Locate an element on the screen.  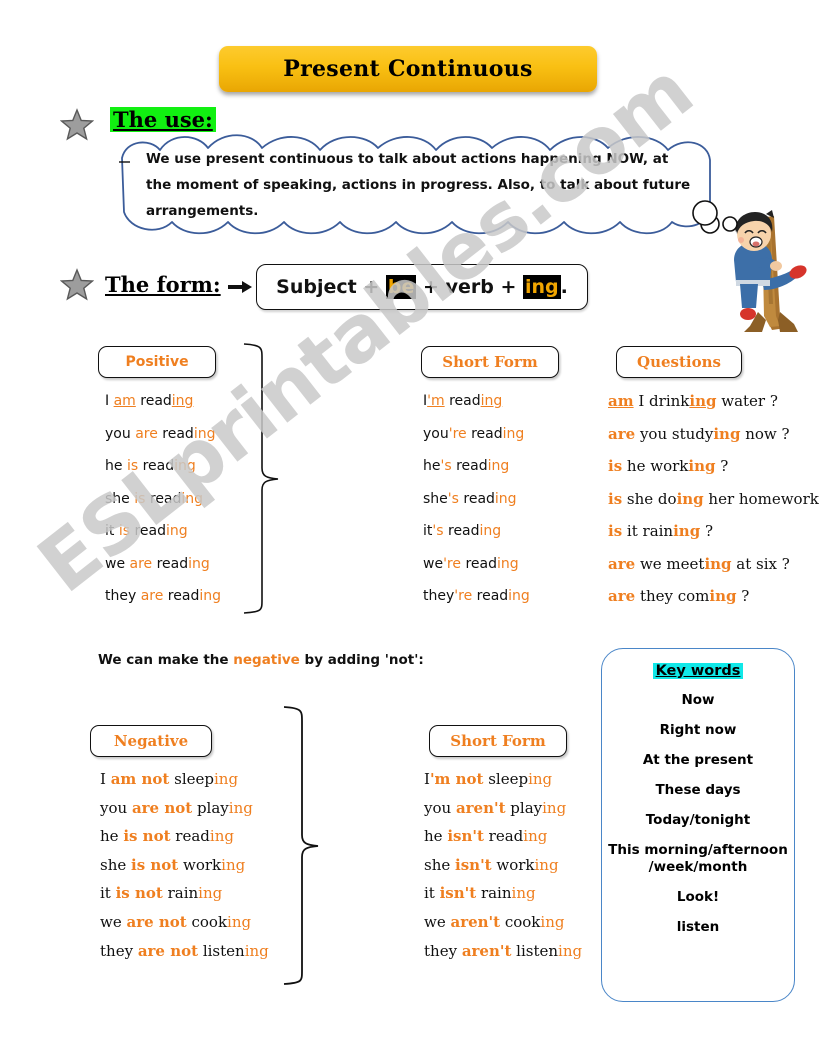
question-row: is he working ? is located at coordinates (714, 466).